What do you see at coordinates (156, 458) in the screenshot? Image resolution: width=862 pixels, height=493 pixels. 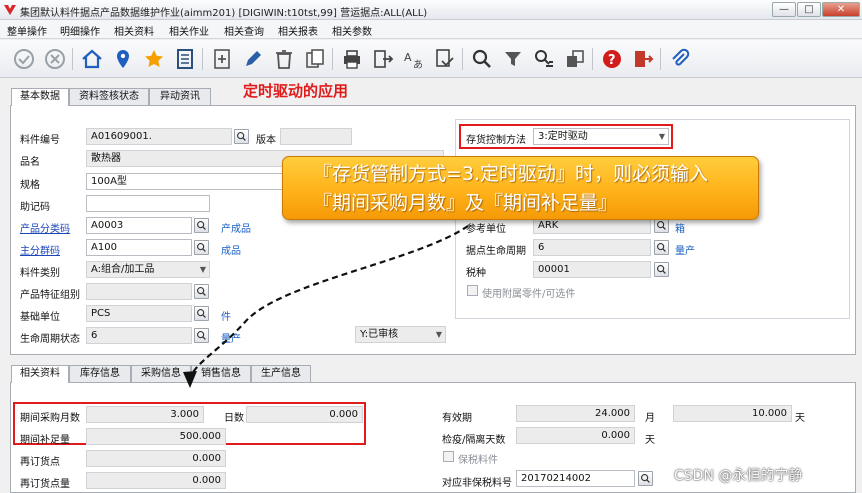 I see `reorder-field: 0.000` at bounding box center [156, 458].